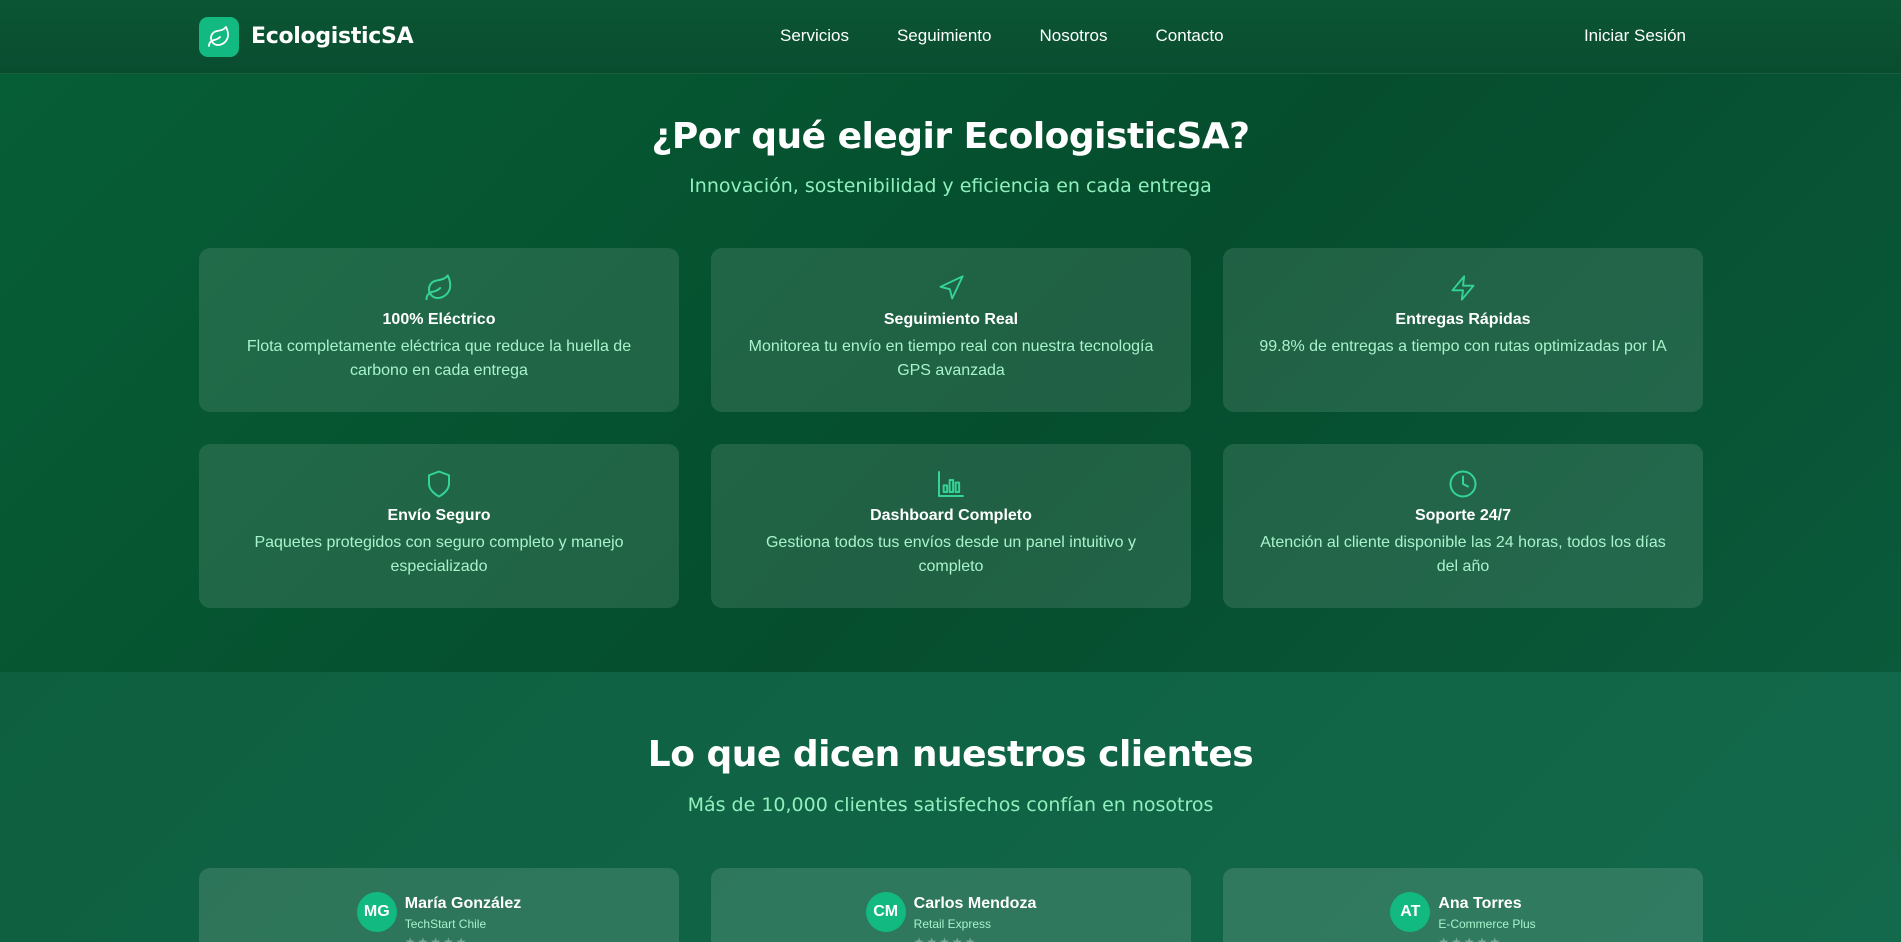 The image size is (1901, 942). What do you see at coordinates (1487, 924) in the screenshot?
I see `author-company: E-Commerce Plus` at bounding box center [1487, 924].